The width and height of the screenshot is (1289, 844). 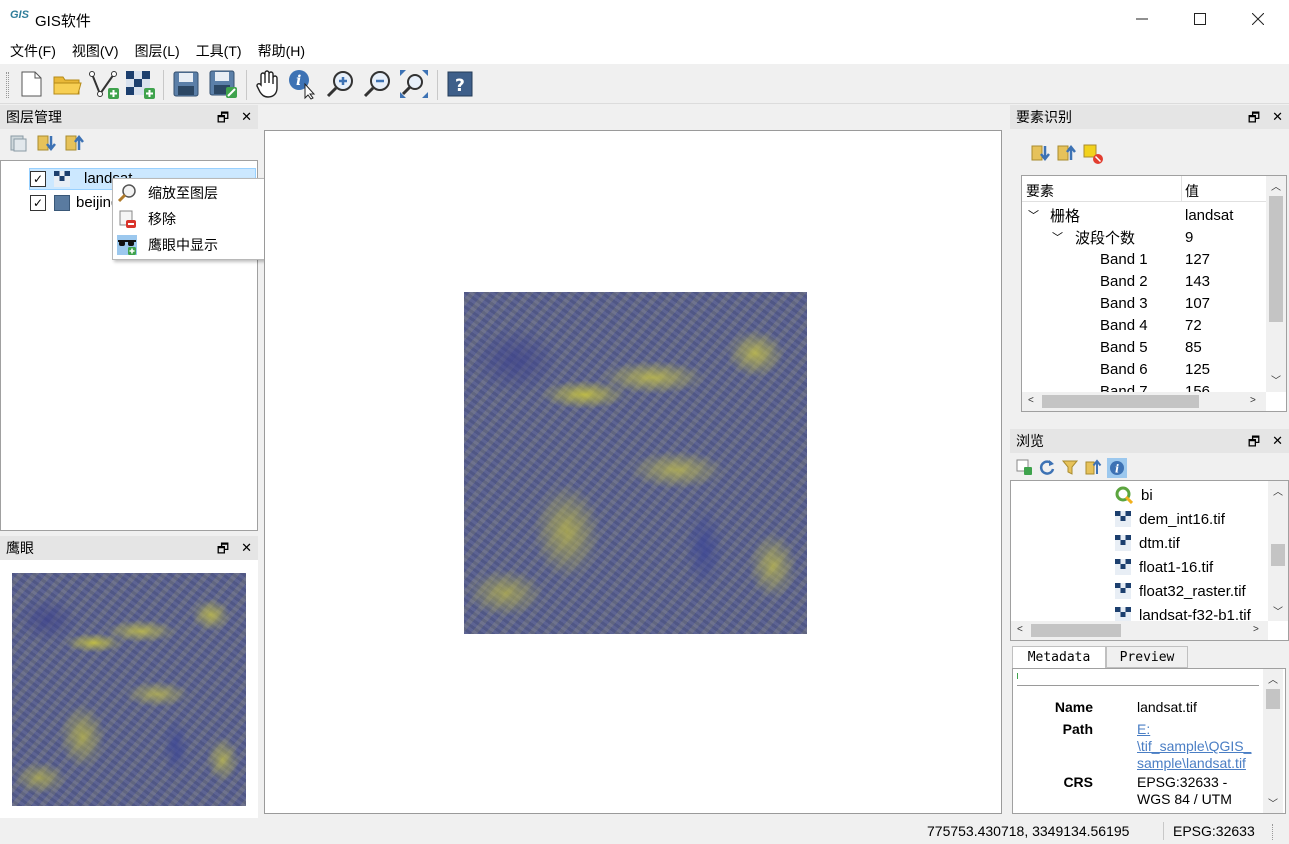 I want to click on identify-hscrollbar: < >, so click(x=1144, y=401).